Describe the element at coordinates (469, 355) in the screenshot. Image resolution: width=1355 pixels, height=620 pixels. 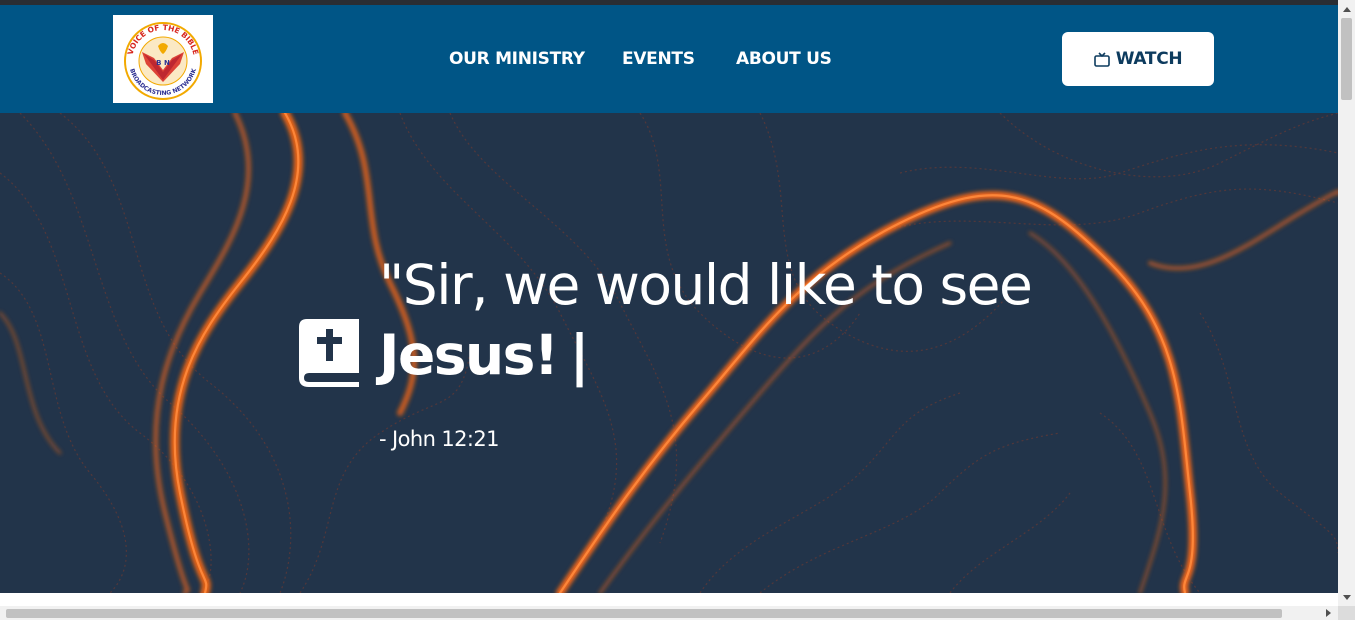
I see `quote-line-2-text: Jesus!` at that location.